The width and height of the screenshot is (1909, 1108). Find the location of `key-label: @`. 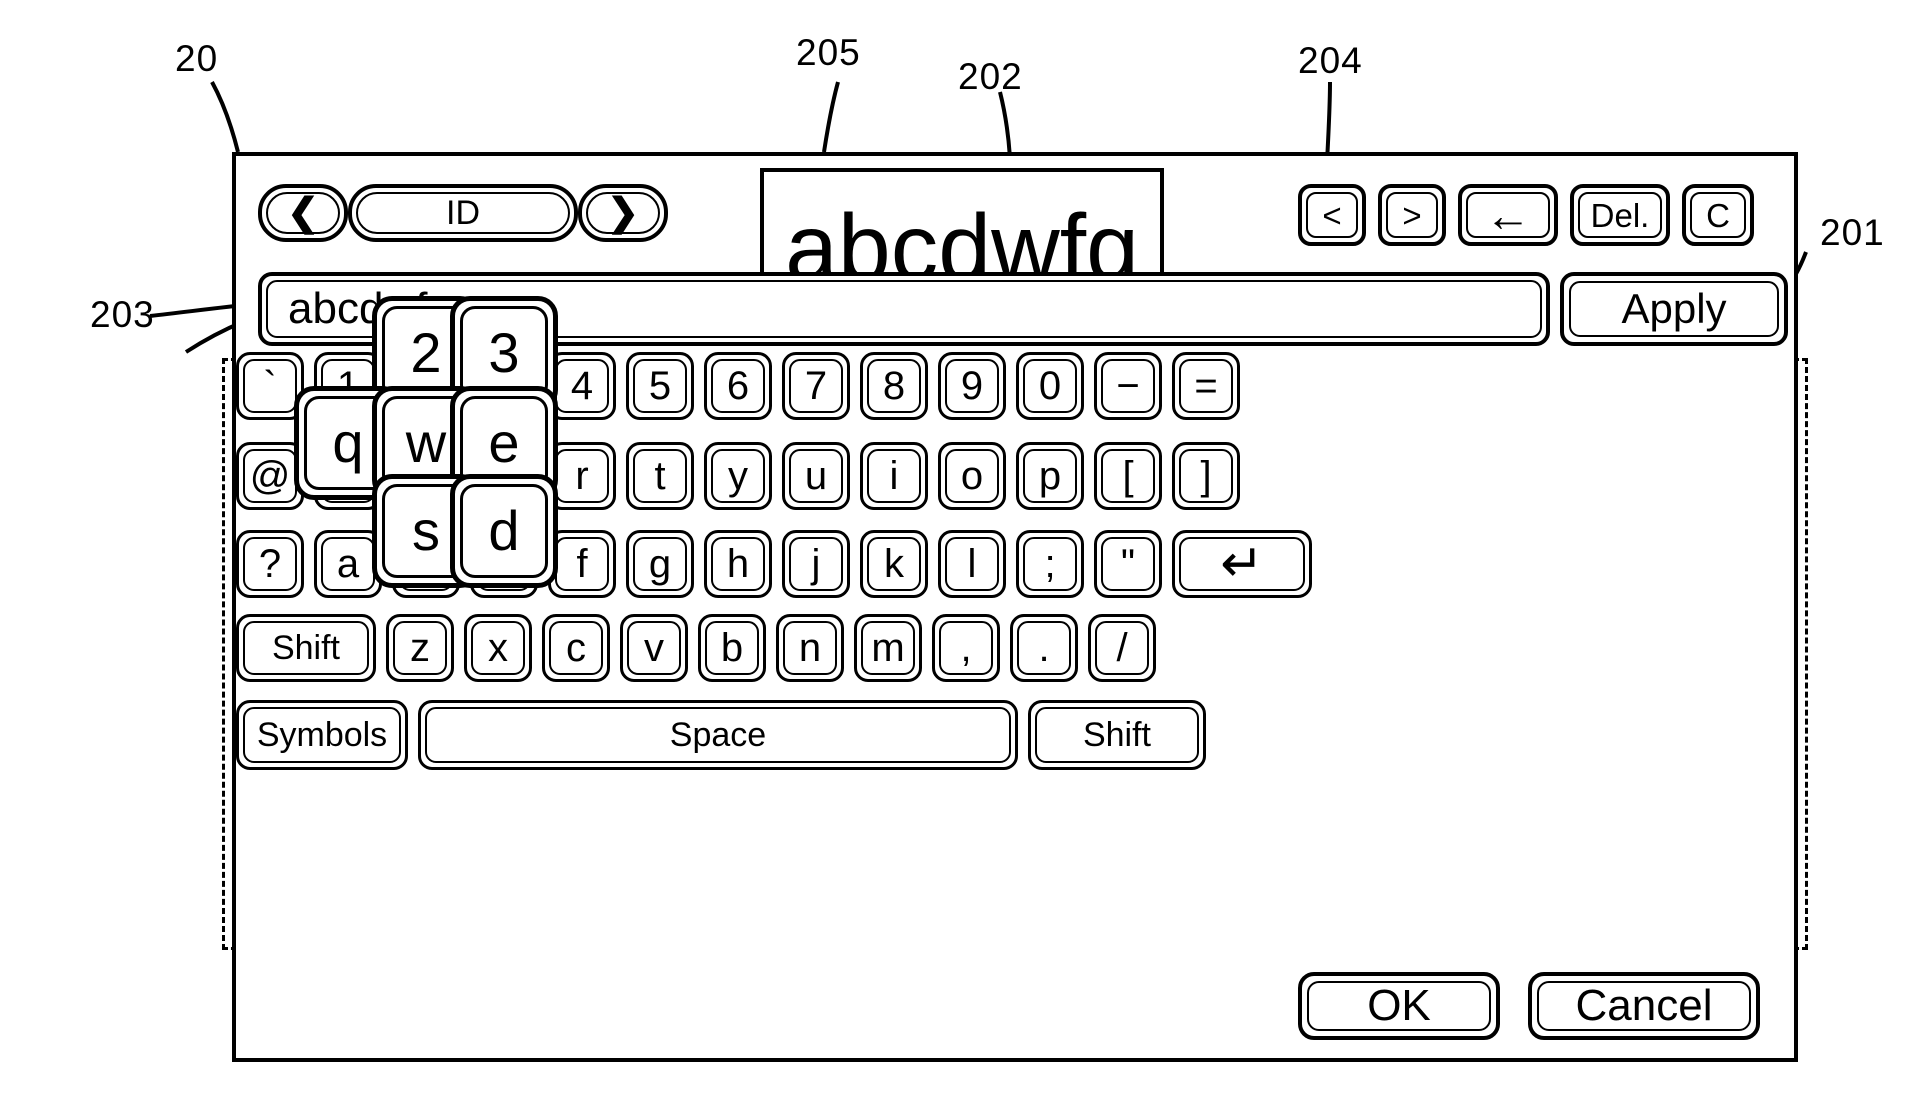

key-label: @ is located at coordinates (270, 476).